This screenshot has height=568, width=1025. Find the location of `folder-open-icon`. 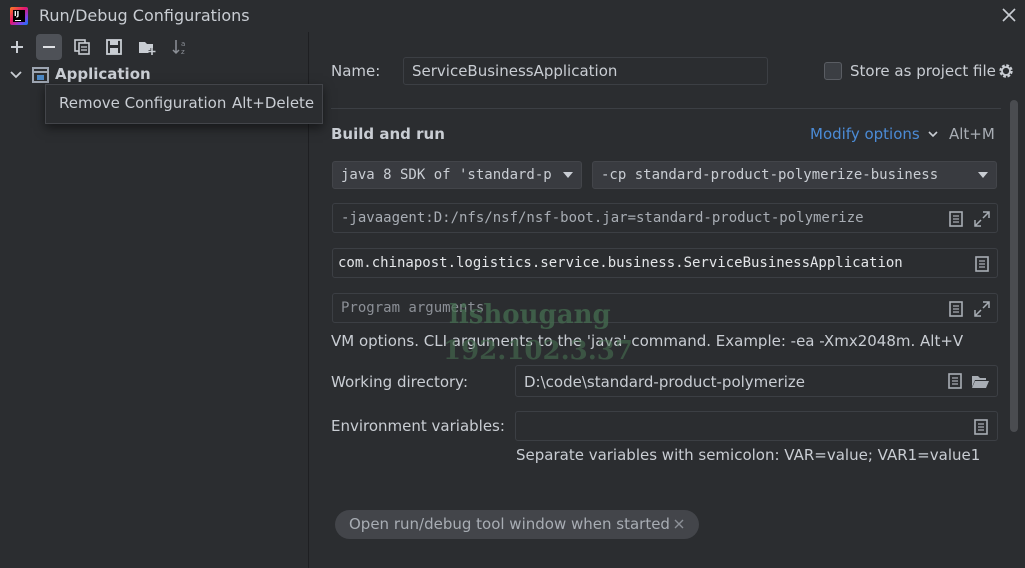

folder-open-icon is located at coordinates (980, 381).